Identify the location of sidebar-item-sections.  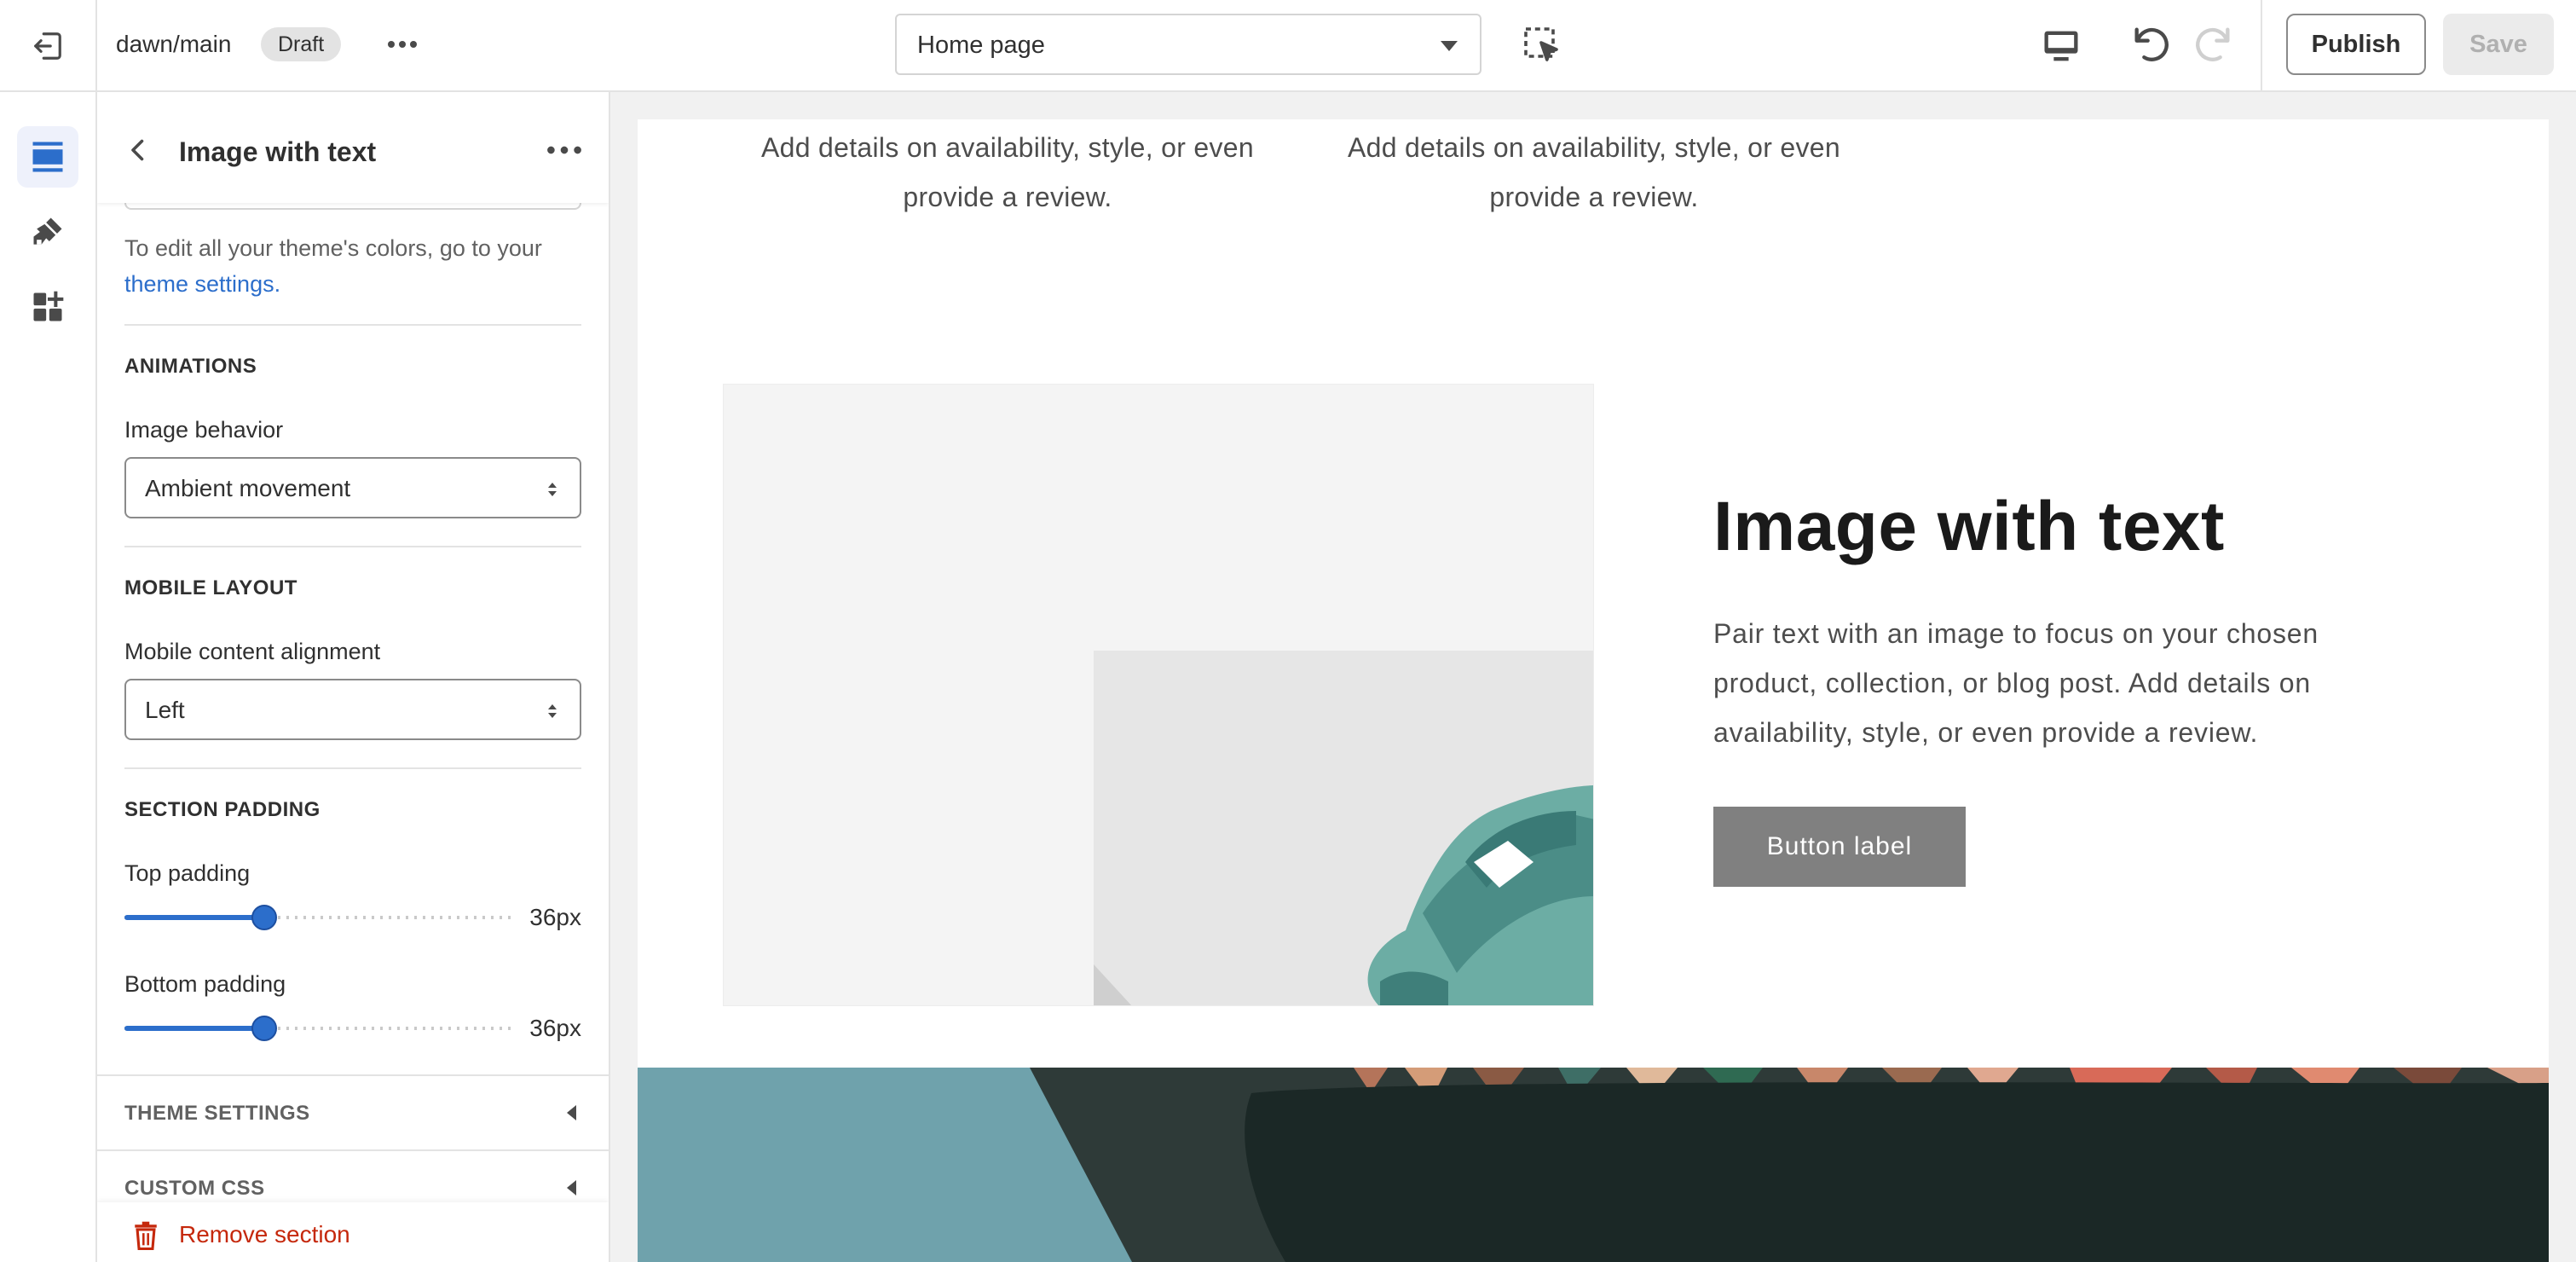
(47, 157).